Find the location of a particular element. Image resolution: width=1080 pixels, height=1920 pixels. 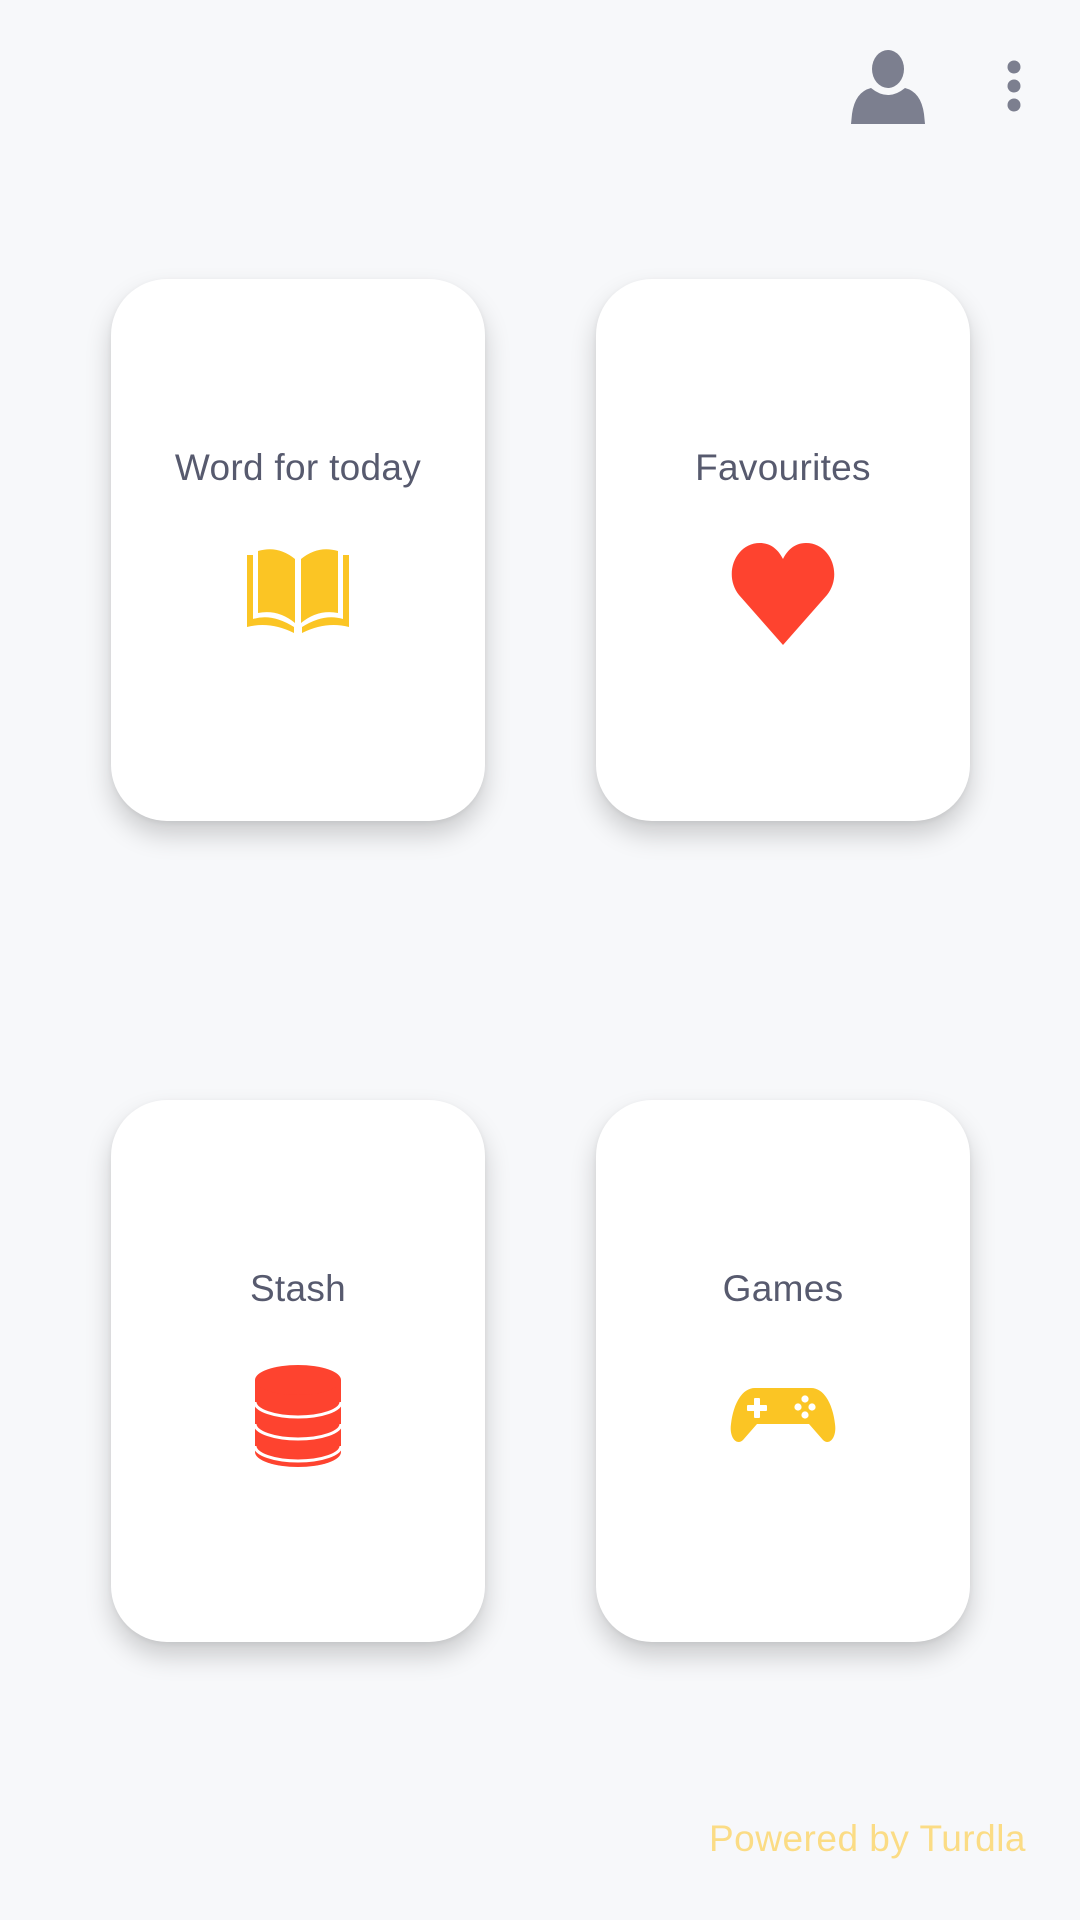

card-word-for-today: Word for today is located at coordinates (298, 550).